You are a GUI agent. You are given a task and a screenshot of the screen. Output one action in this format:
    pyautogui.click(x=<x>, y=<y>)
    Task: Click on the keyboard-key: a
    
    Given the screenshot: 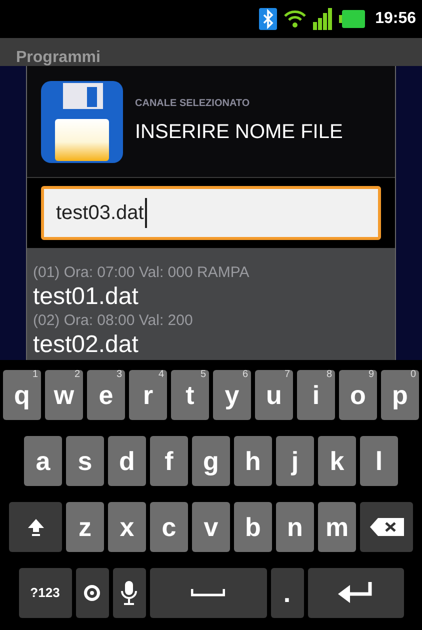 What is the action you would take?
    pyautogui.click(x=43, y=461)
    